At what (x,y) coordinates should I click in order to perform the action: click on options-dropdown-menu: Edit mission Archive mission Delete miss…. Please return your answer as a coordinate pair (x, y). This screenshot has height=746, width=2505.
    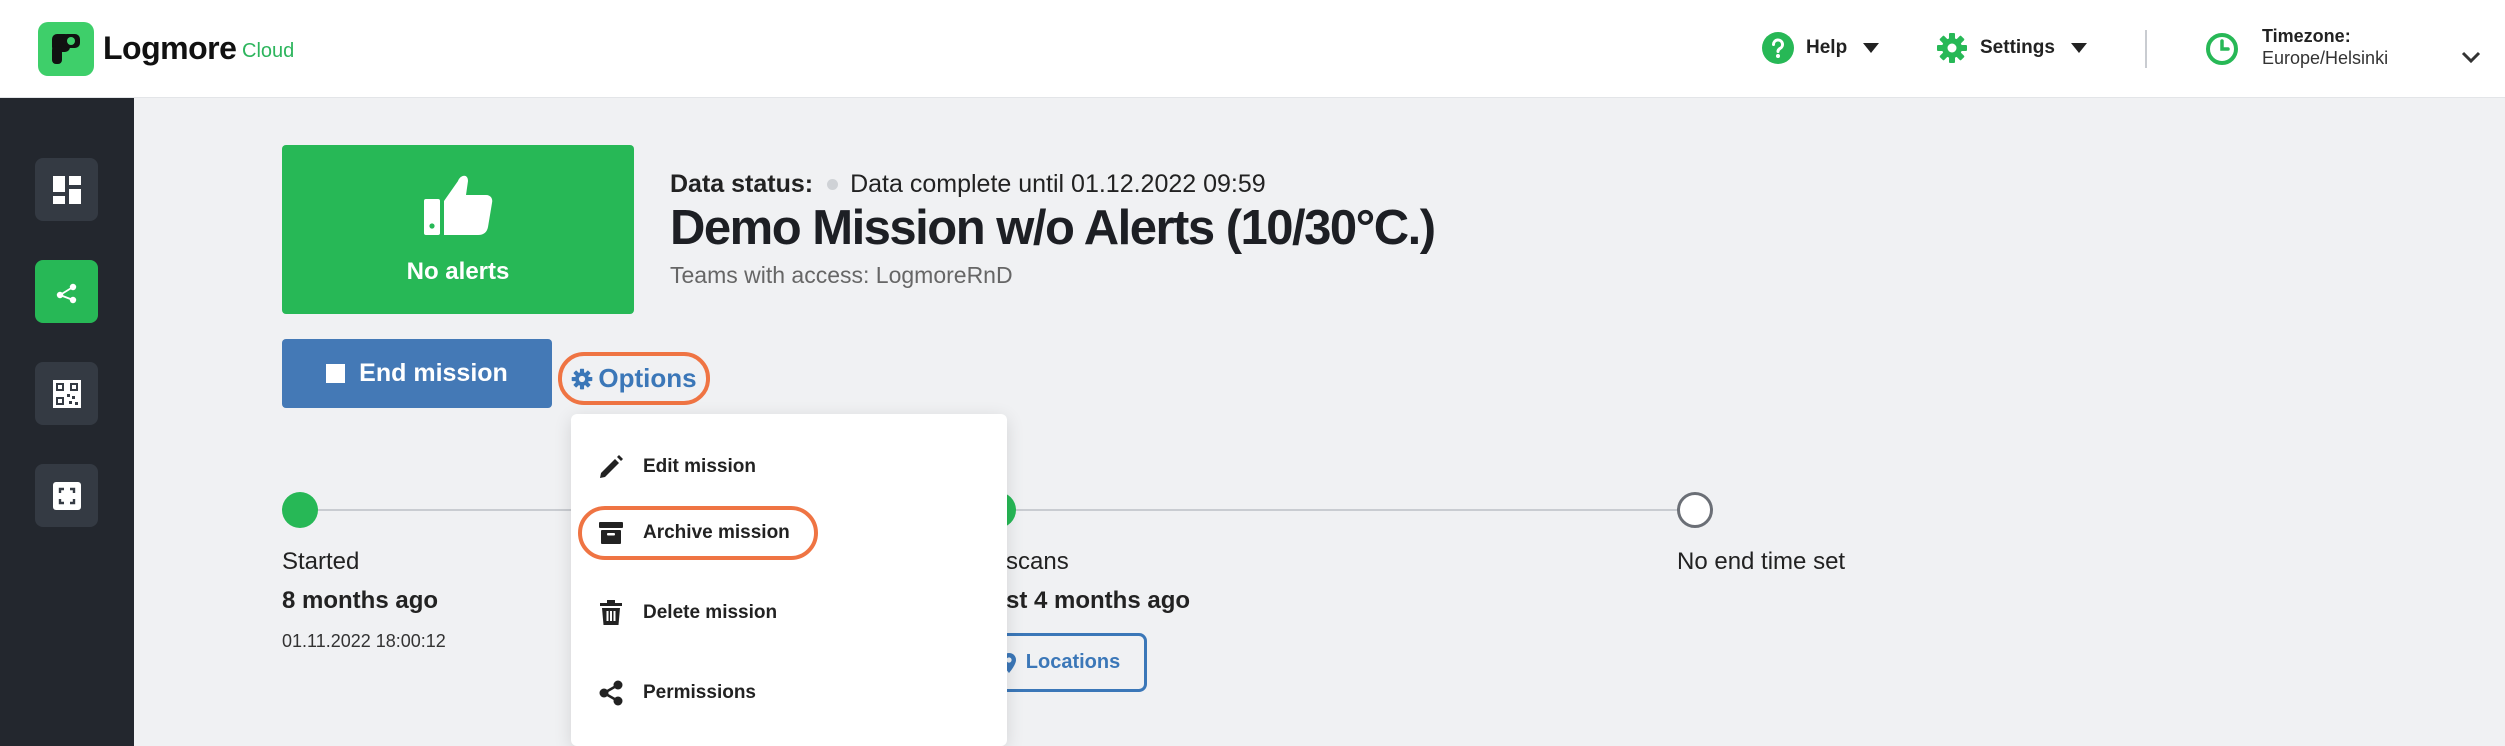
    Looking at the image, I should click on (789, 580).